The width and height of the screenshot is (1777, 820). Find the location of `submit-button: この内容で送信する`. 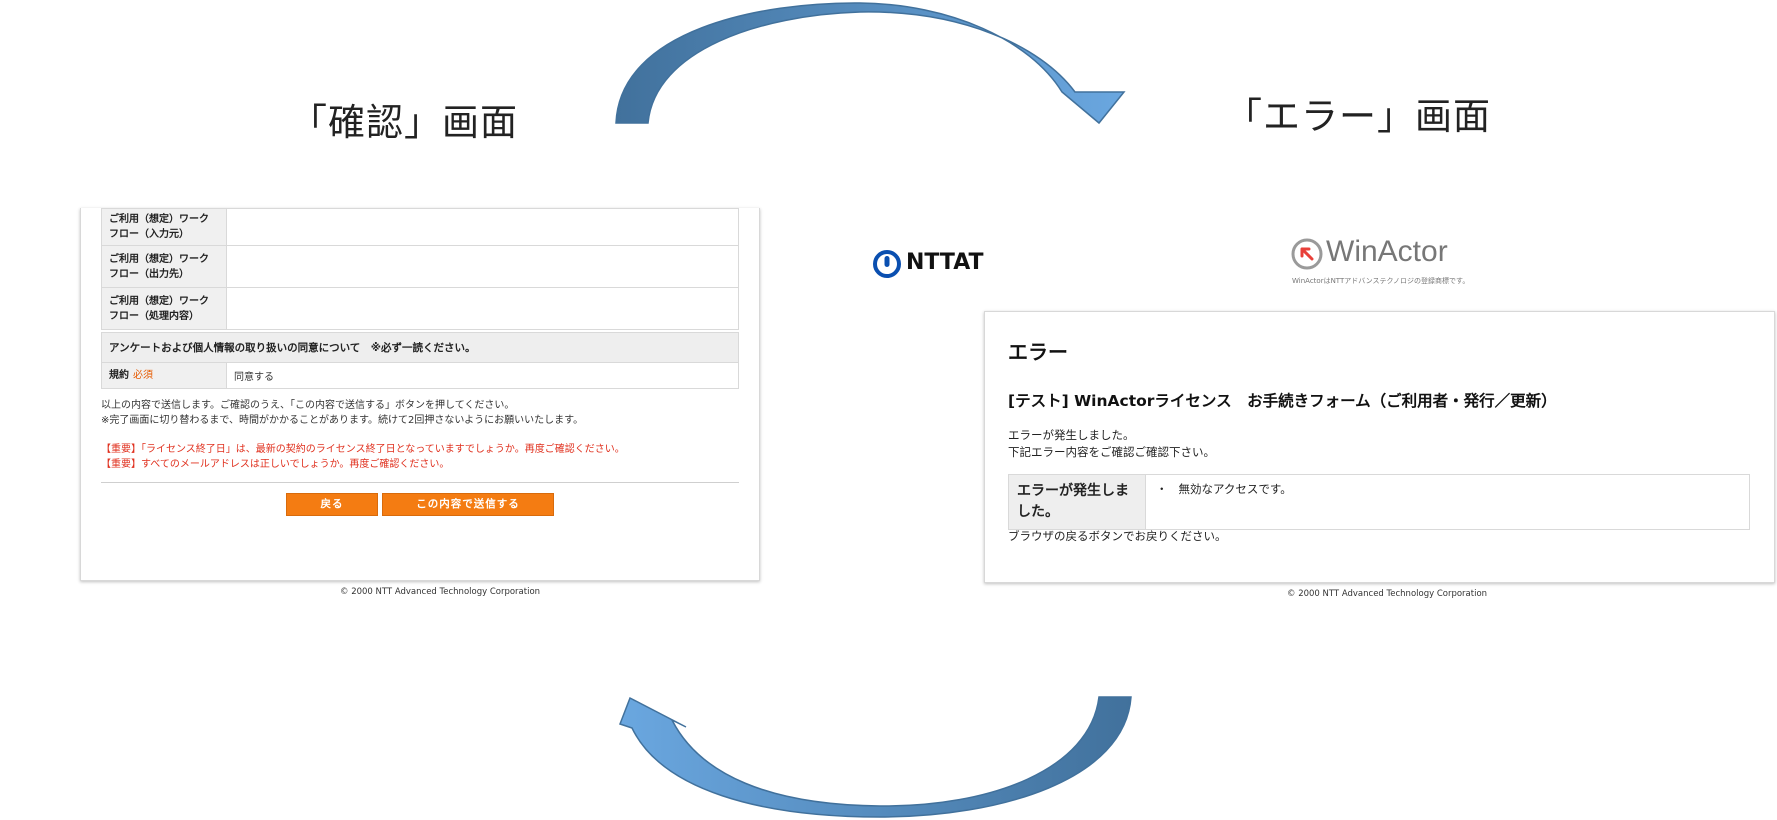

submit-button: この内容で送信する is located at coordinates (468, 504).